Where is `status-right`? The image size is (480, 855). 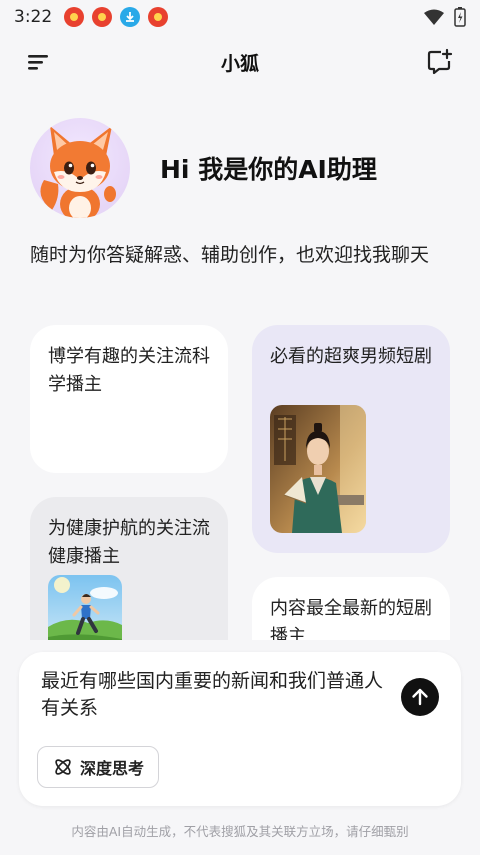
status-right is located at coordinates (445, 17).